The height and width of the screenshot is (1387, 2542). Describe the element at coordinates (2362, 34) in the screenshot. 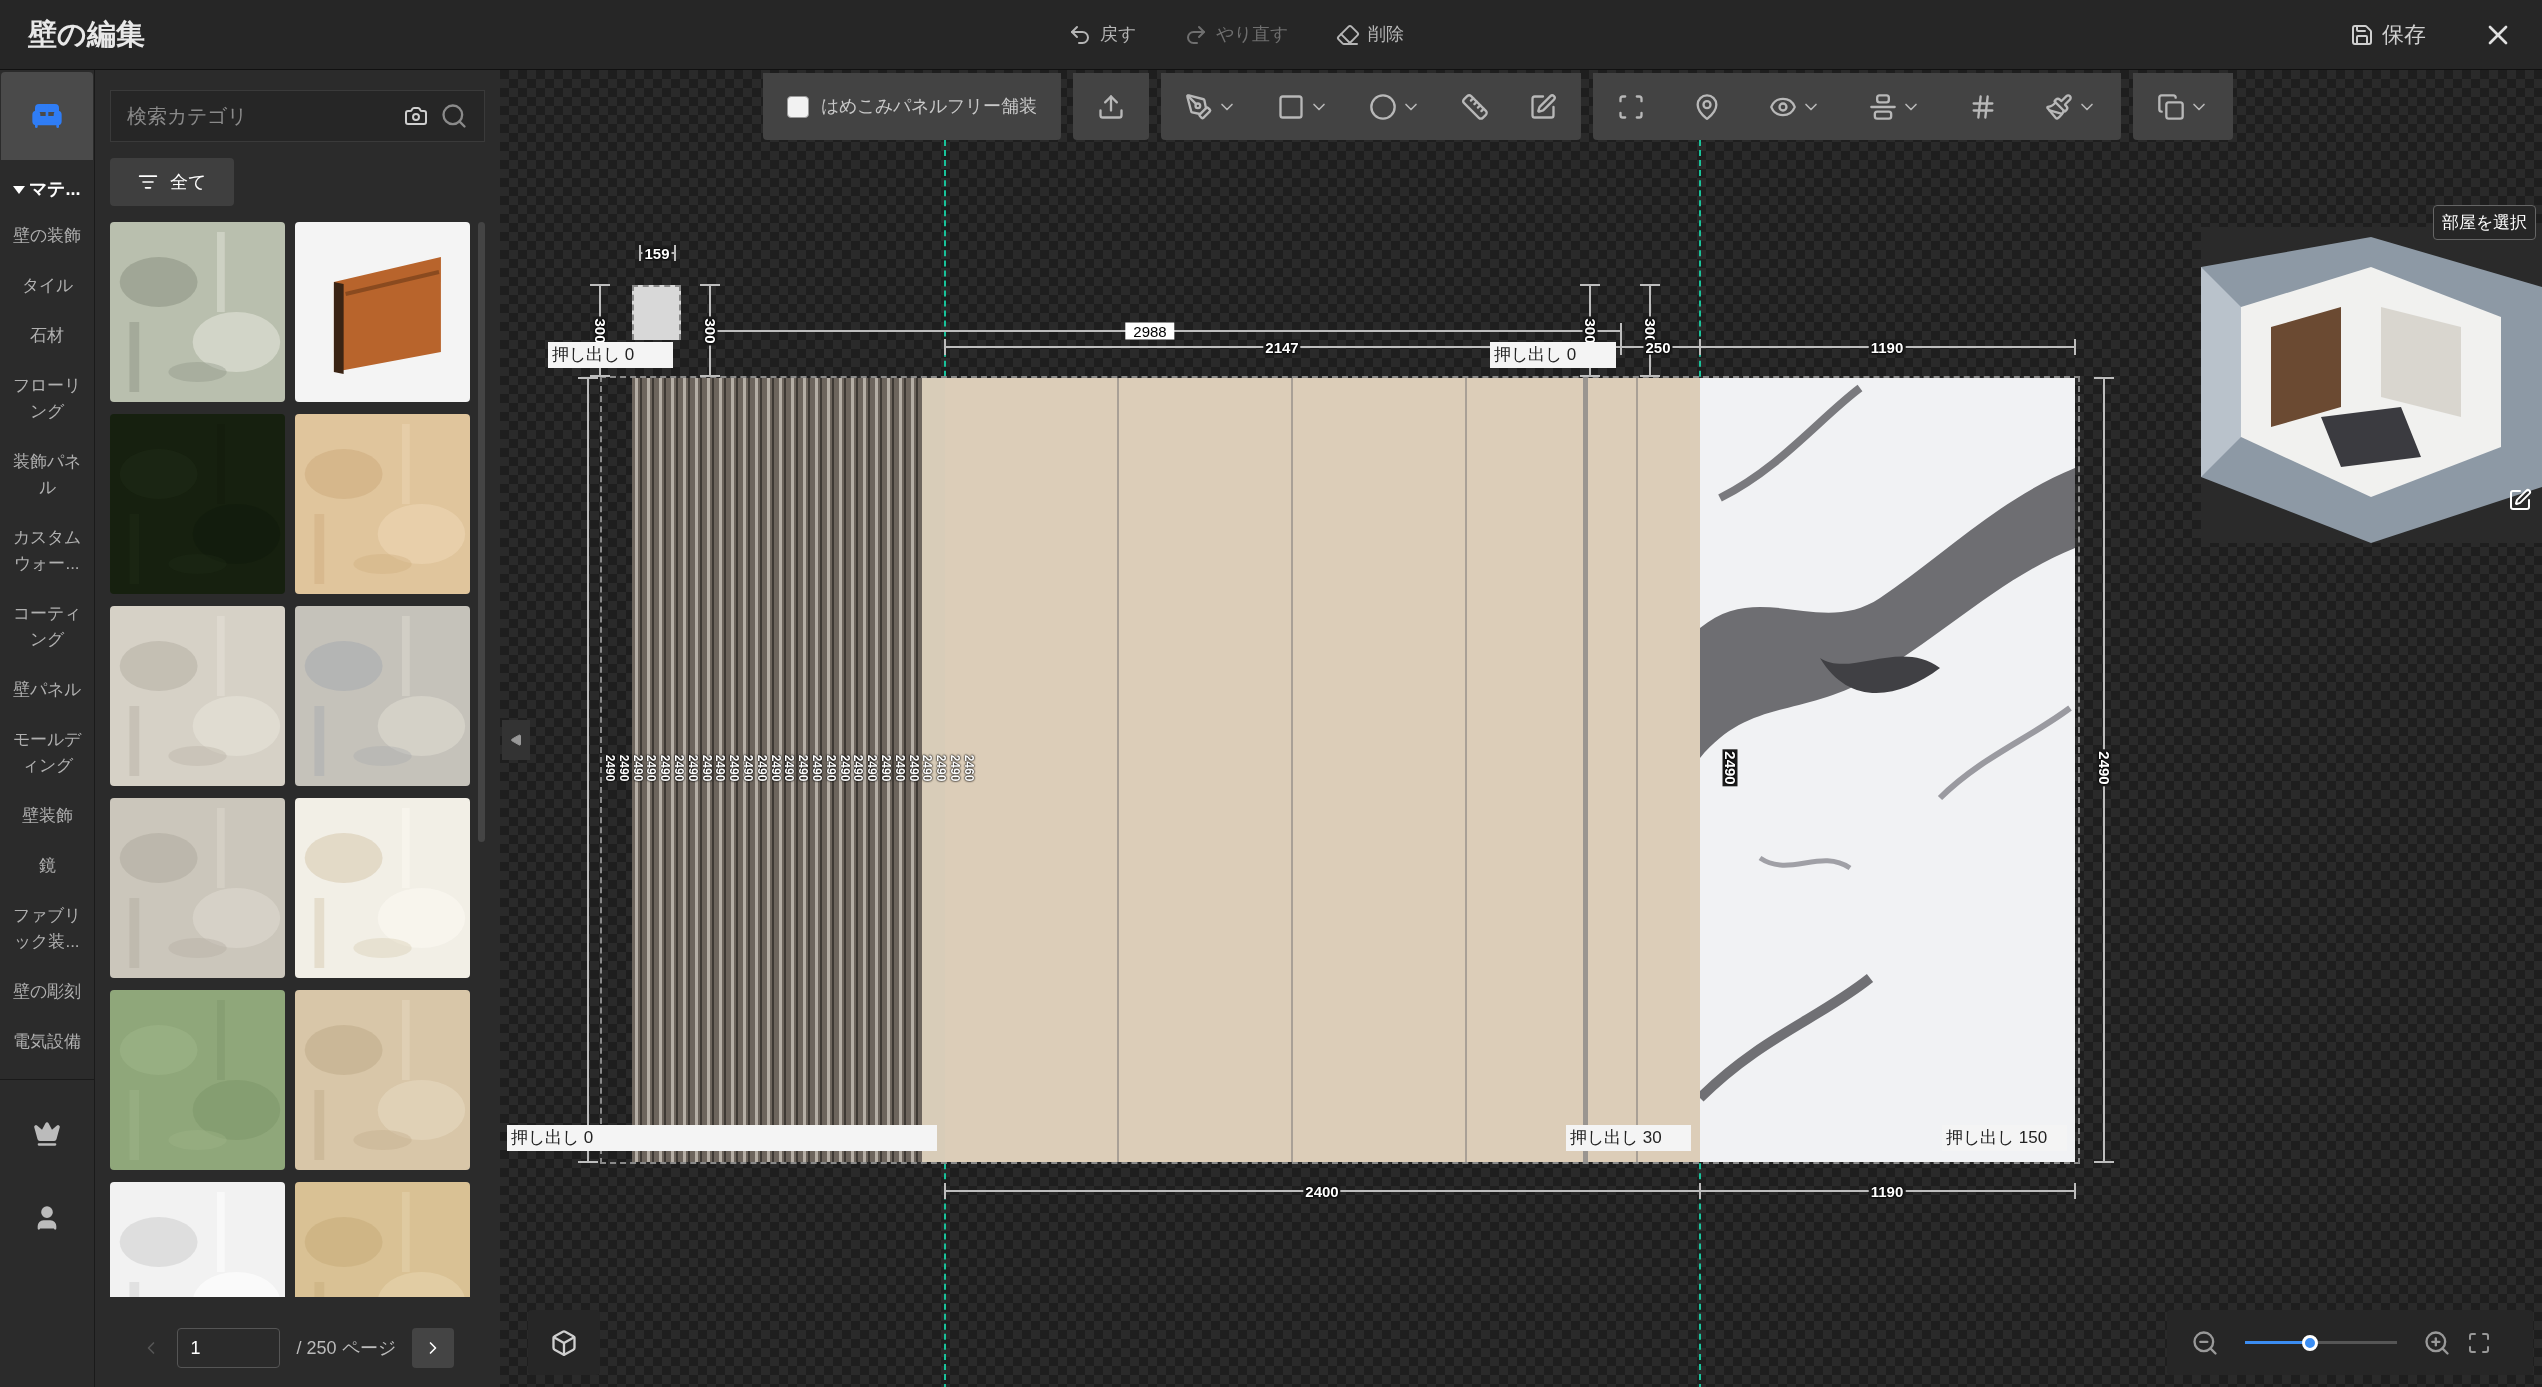

I see `save-icon` at that location.